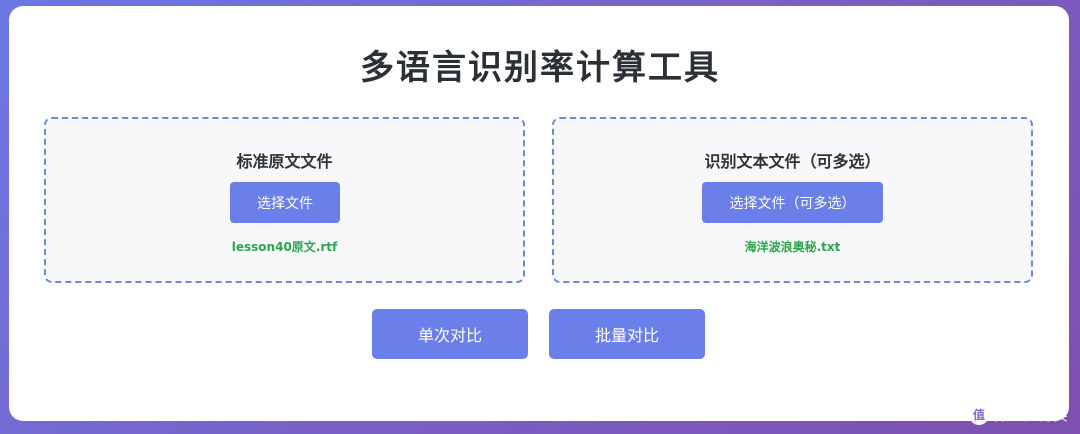  Describe the element at coordinates (1030, 415) in the screenshot. I see `watermark-text: 什么值得买` at that location.